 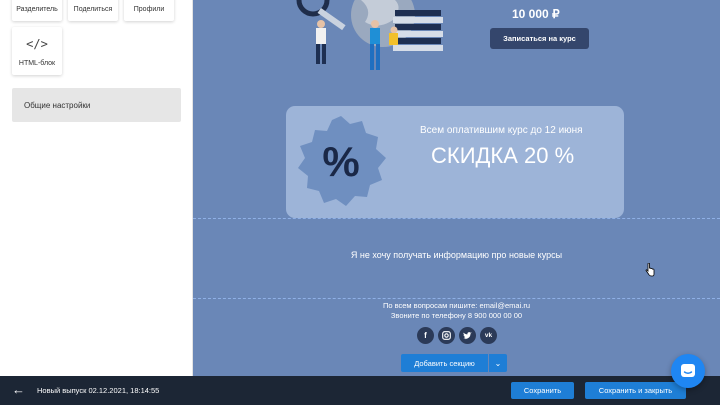 What do you see at coordinates (467, 335) in the screenshot?
I see `twitter-icon` at bounding box center [467, 335].